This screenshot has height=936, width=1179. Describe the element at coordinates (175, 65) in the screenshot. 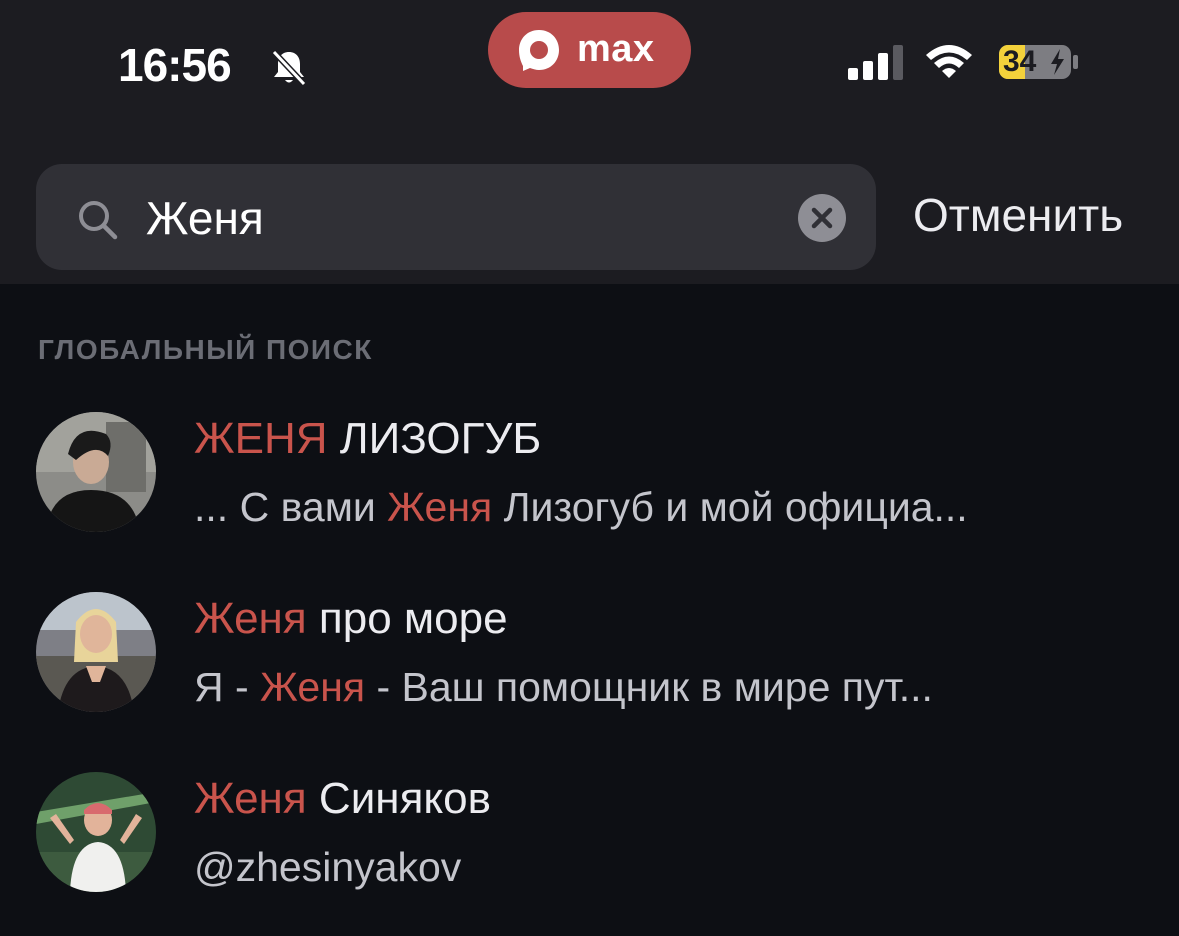

I see `status-time: 16:56` at that location.